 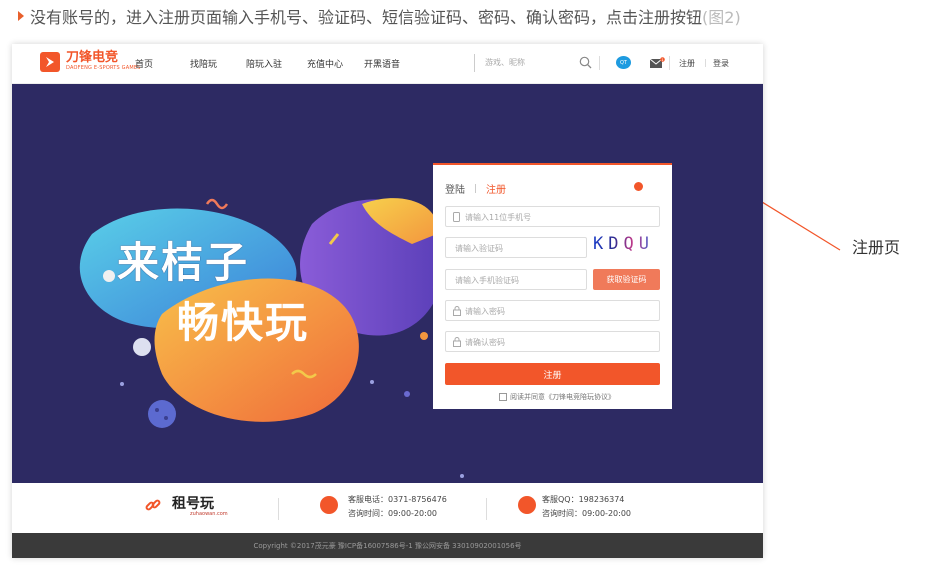 I want to click on captcha-image: KDQU, so click(x=623, y=244).